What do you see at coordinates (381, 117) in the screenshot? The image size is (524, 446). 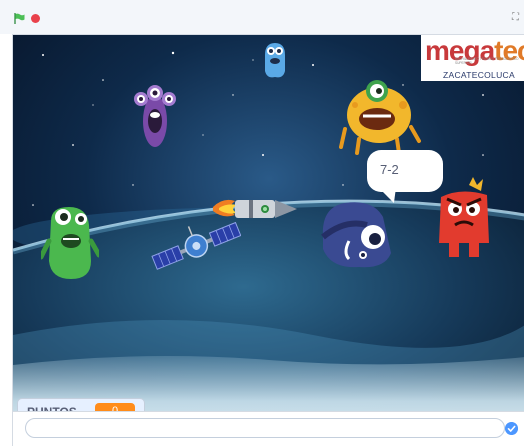 I see `yellow-monster-sprite` at bounding box center [381, 117].